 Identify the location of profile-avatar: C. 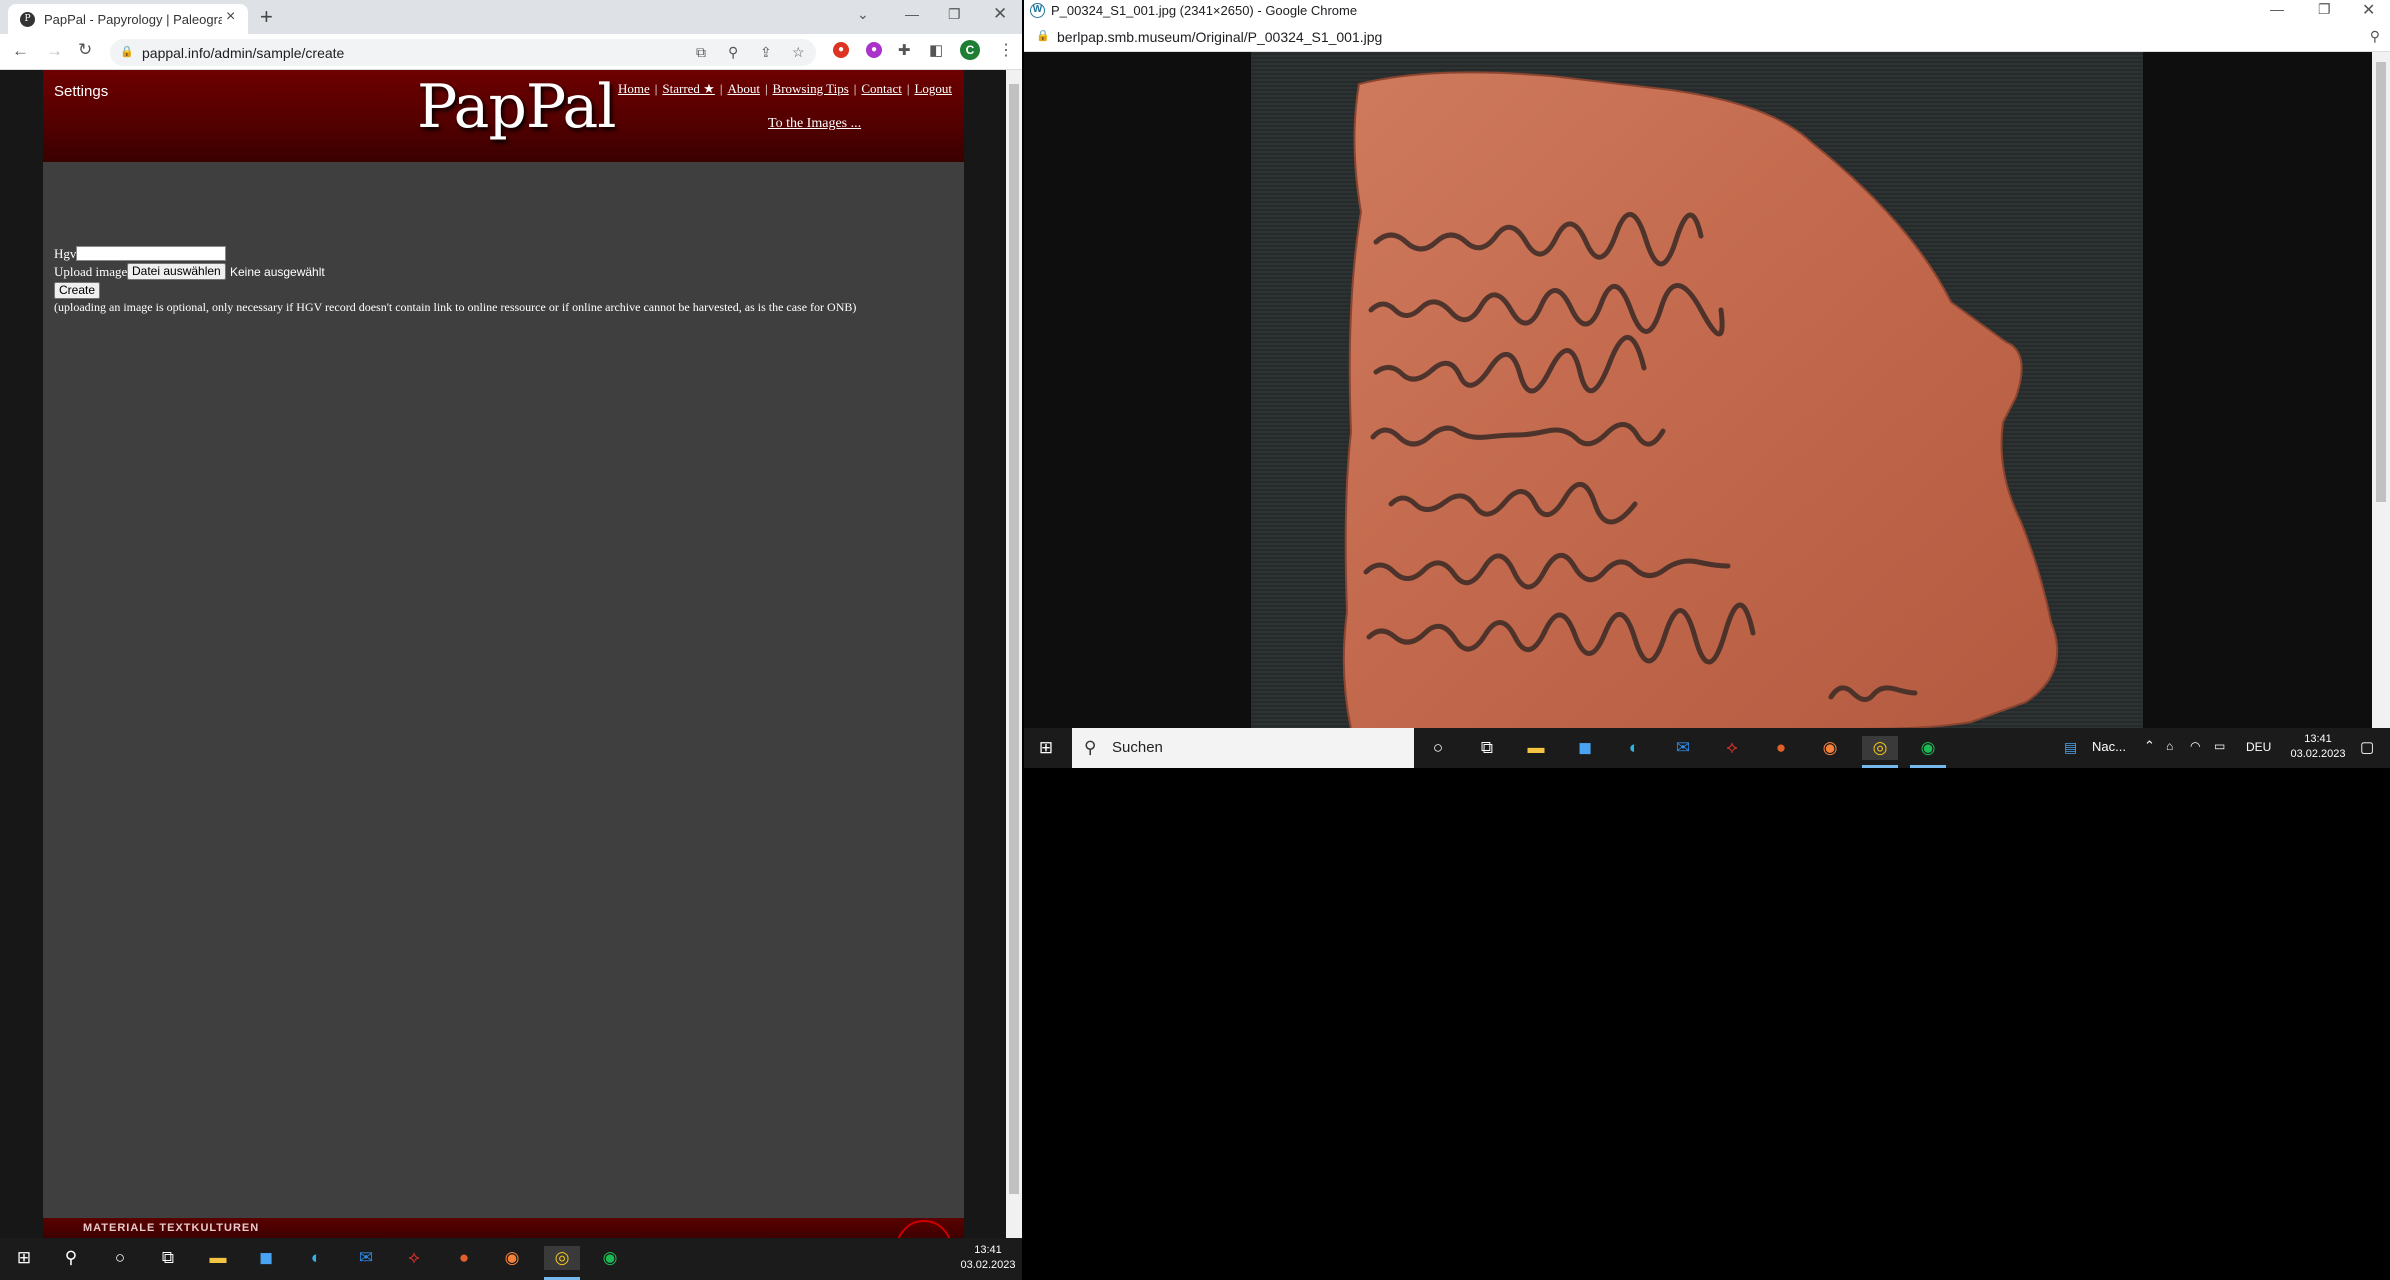
(970, 50).